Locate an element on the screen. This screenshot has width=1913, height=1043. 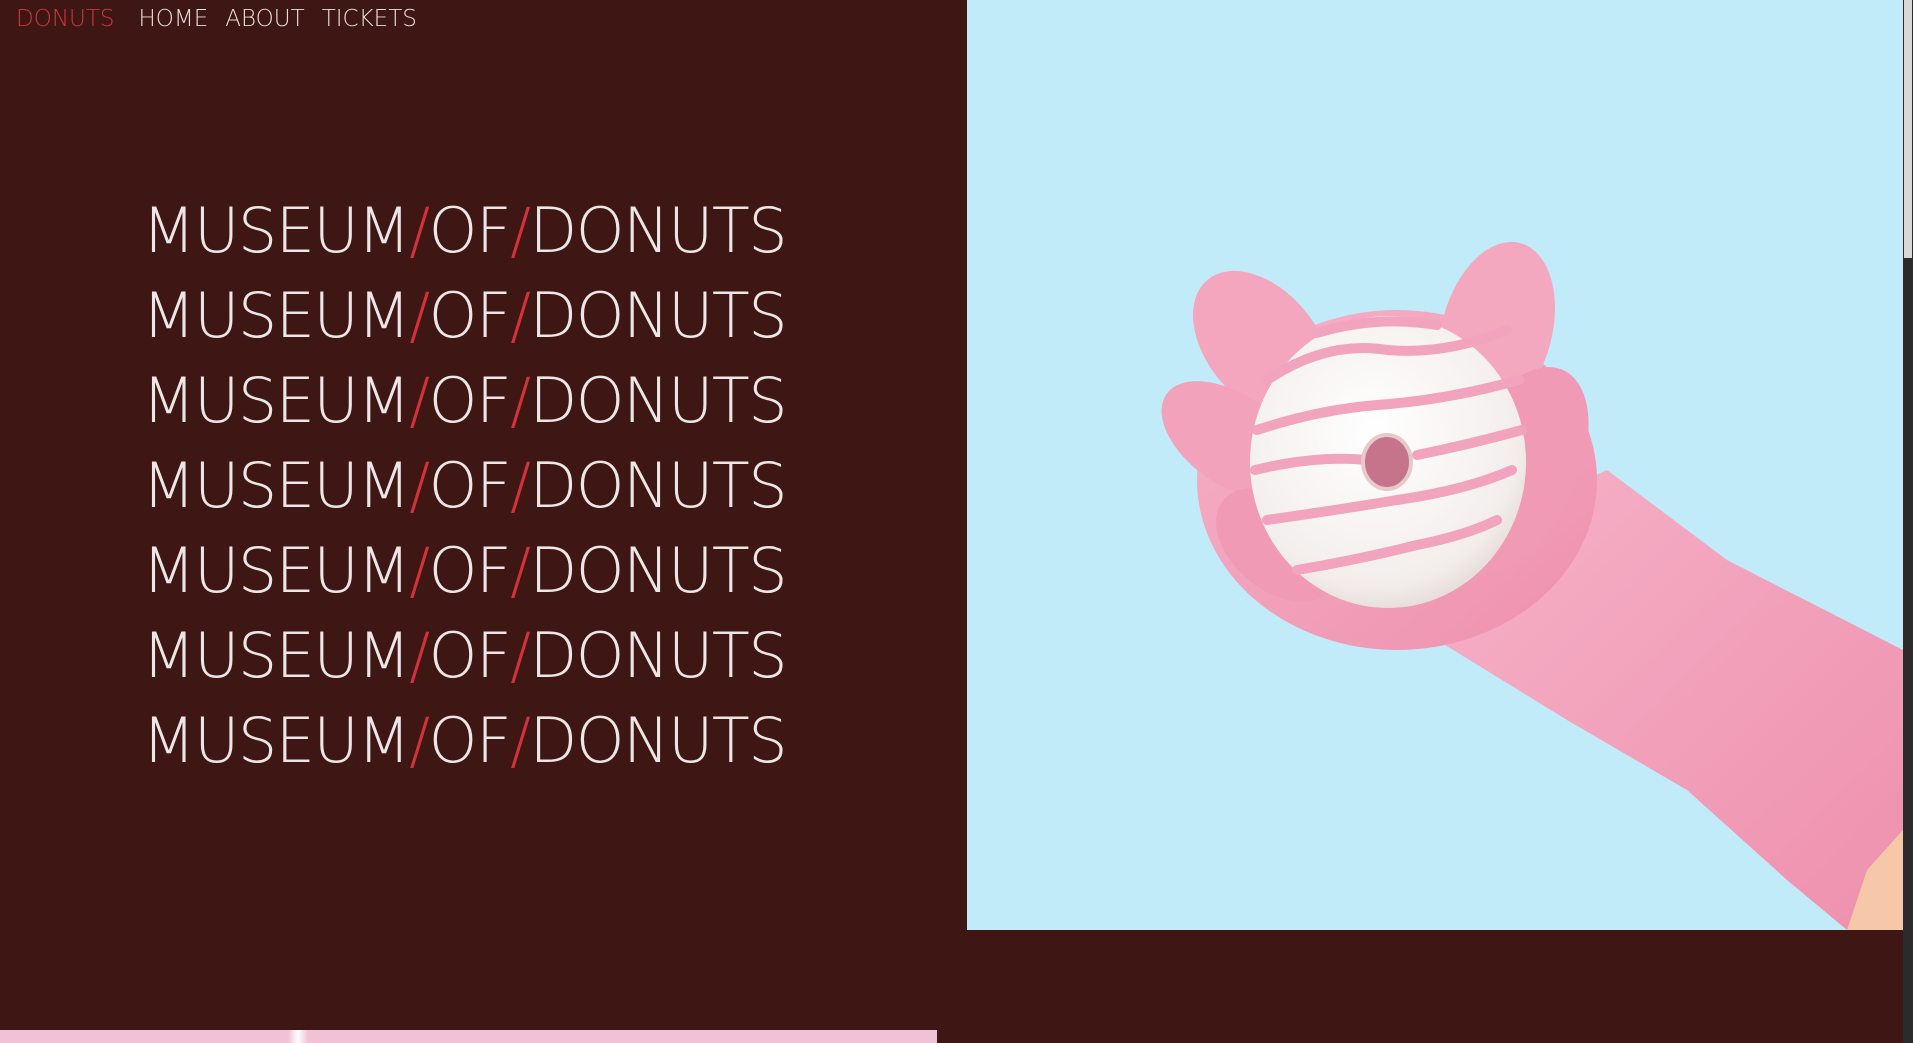
page-scrollbar is located at coordinates (1908, 521).